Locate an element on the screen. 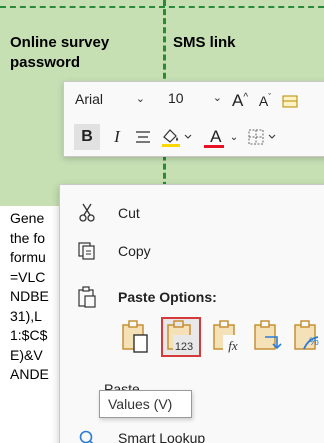 The height and width of the screenshot is (443, 324). paste-values-icon-text: 123 is located at coordinates (184, 347).